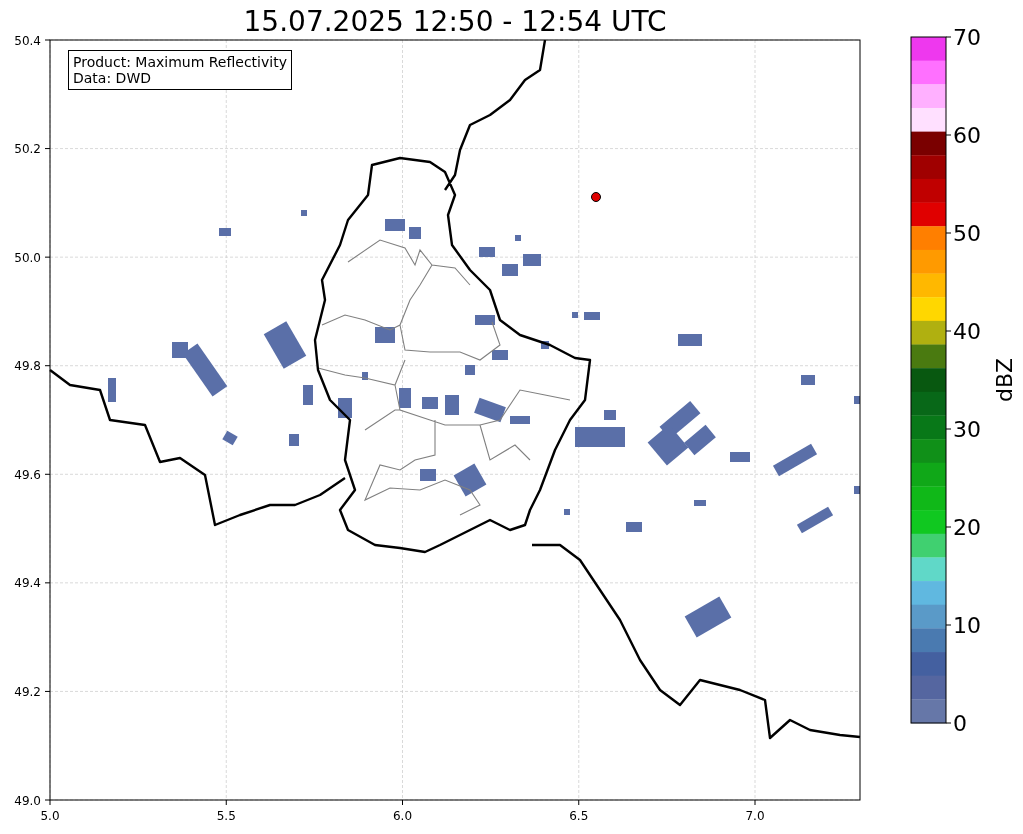 Image resolution: width=1023 pixels, height=834 pixels. Describe the element at coordinates (755, 816) in the screenshot. I see `x-tick-label: 7.0` at that location.